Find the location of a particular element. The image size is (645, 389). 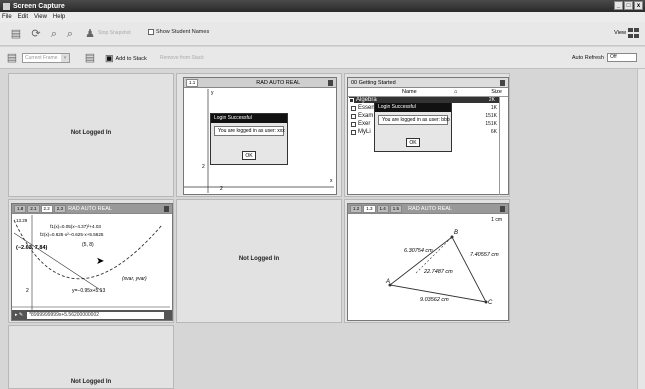

y-axis-label: y is located at coordinates (212, 93).